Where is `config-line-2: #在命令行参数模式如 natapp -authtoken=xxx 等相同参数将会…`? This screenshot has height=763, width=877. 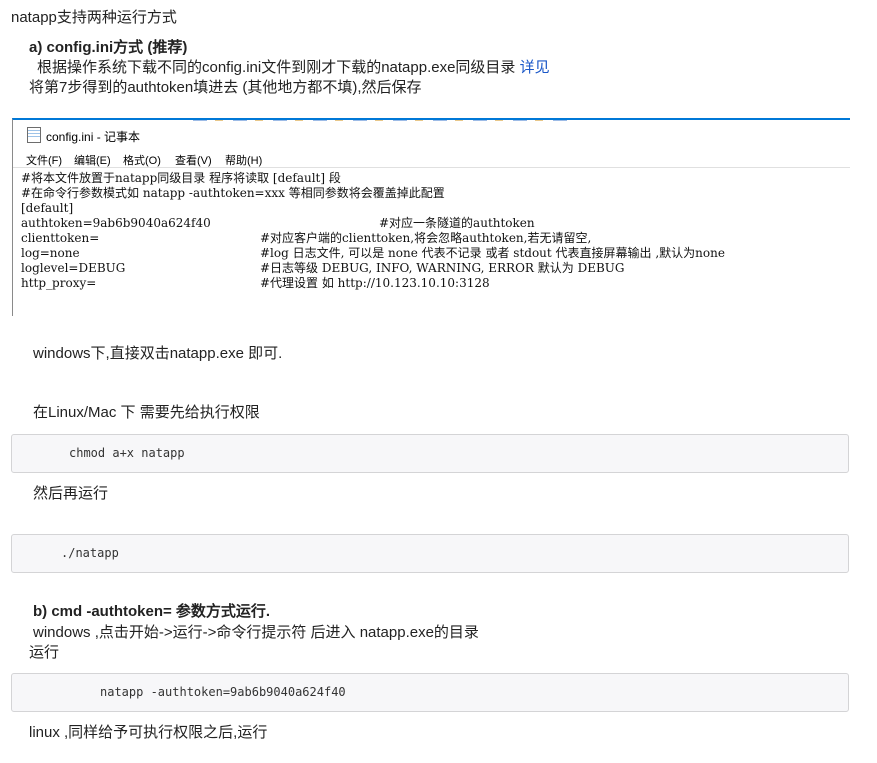
config-line-2: #在命令行参数模式如 natapp -authtoken=xxx 等相同参数将会… is located at coordinates (233, 193).